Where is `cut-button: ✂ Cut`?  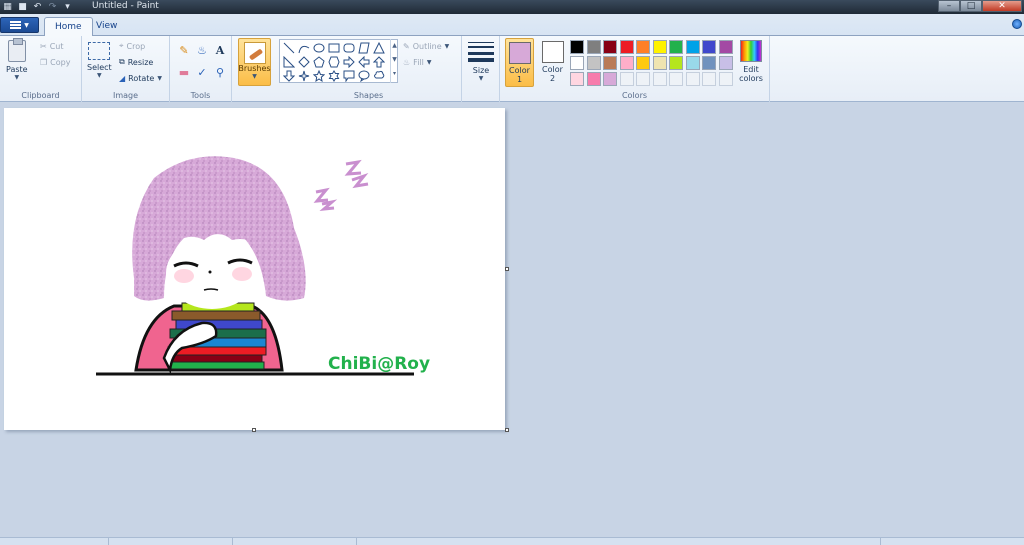 cut-button: ✂ Cut is located at coordinates (52, 46).